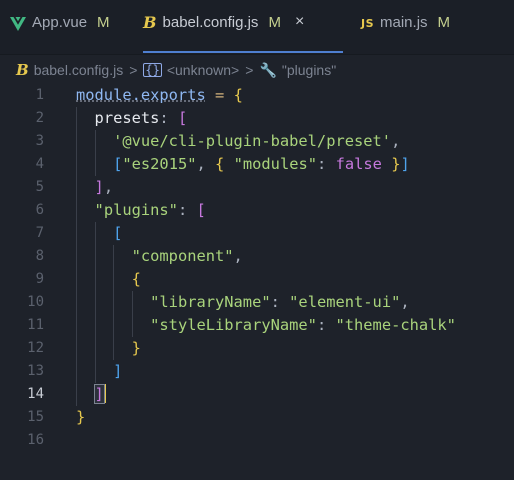  Describe the element at coordinates (60, 22) in the screenshot. I see `tab-label: App.vue` at that location.